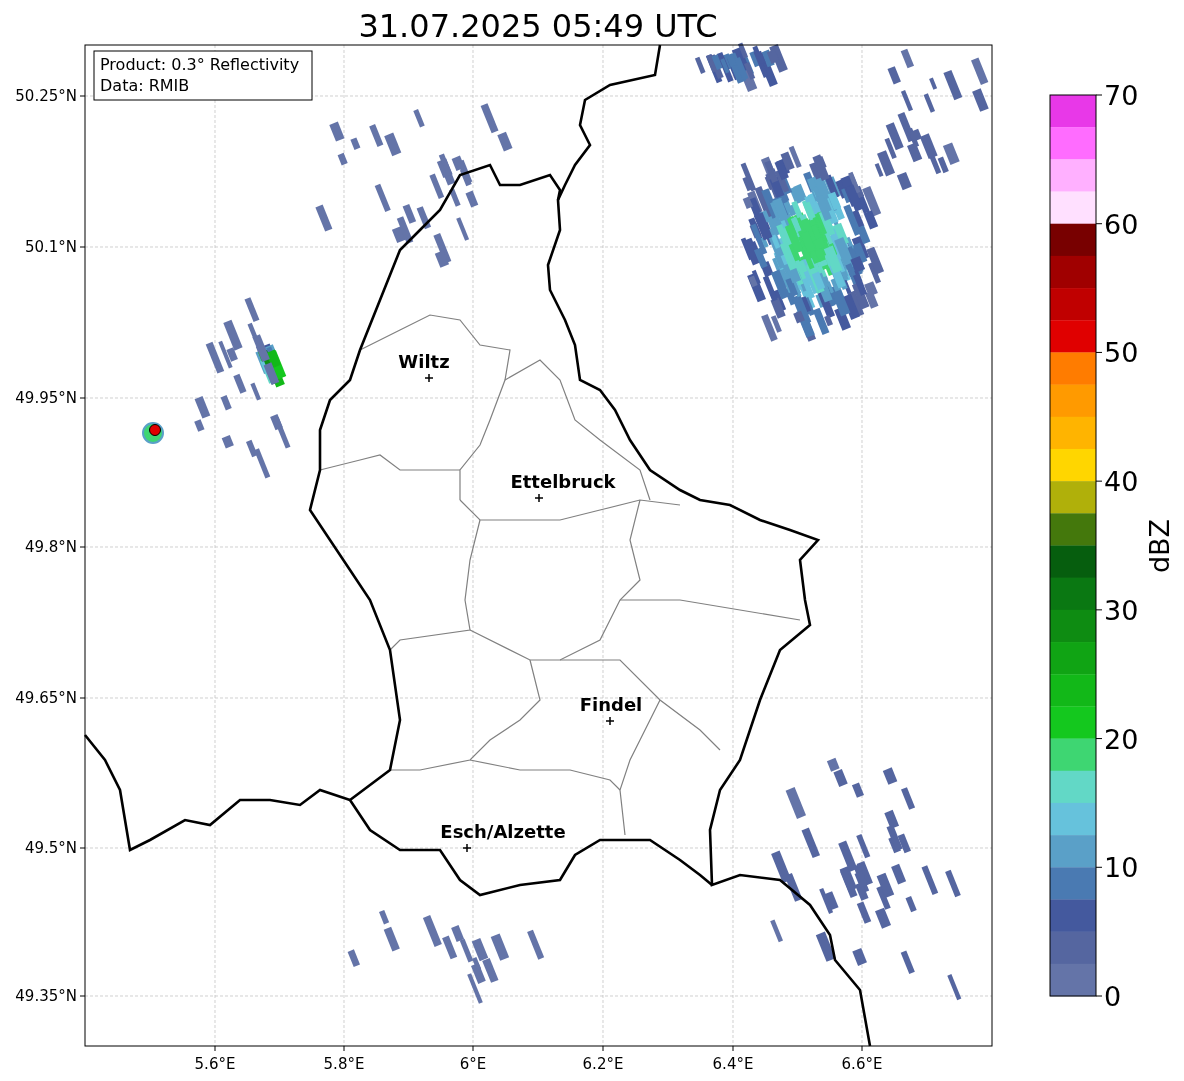 This screenshot has height=1081, width=1184. I want to click on city-label: Findel, so click(611, 704).